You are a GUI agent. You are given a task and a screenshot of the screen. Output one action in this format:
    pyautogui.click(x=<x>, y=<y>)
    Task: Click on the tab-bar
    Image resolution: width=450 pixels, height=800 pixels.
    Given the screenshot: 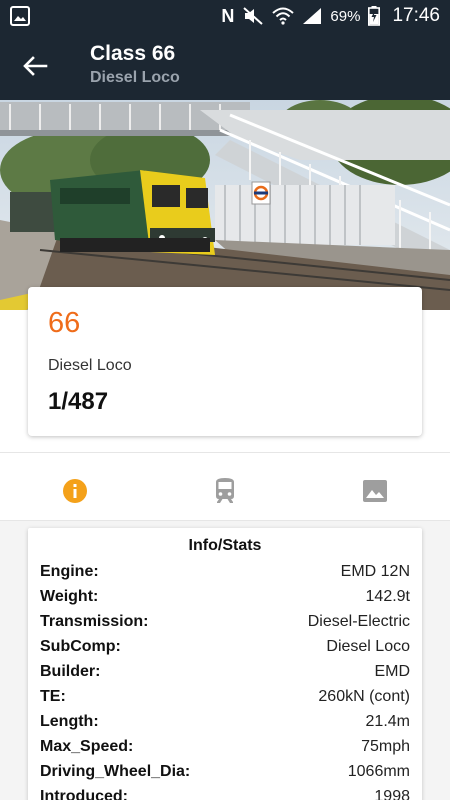 What is the action you would take?
    pyautogui.click(x=225, y=491)
    